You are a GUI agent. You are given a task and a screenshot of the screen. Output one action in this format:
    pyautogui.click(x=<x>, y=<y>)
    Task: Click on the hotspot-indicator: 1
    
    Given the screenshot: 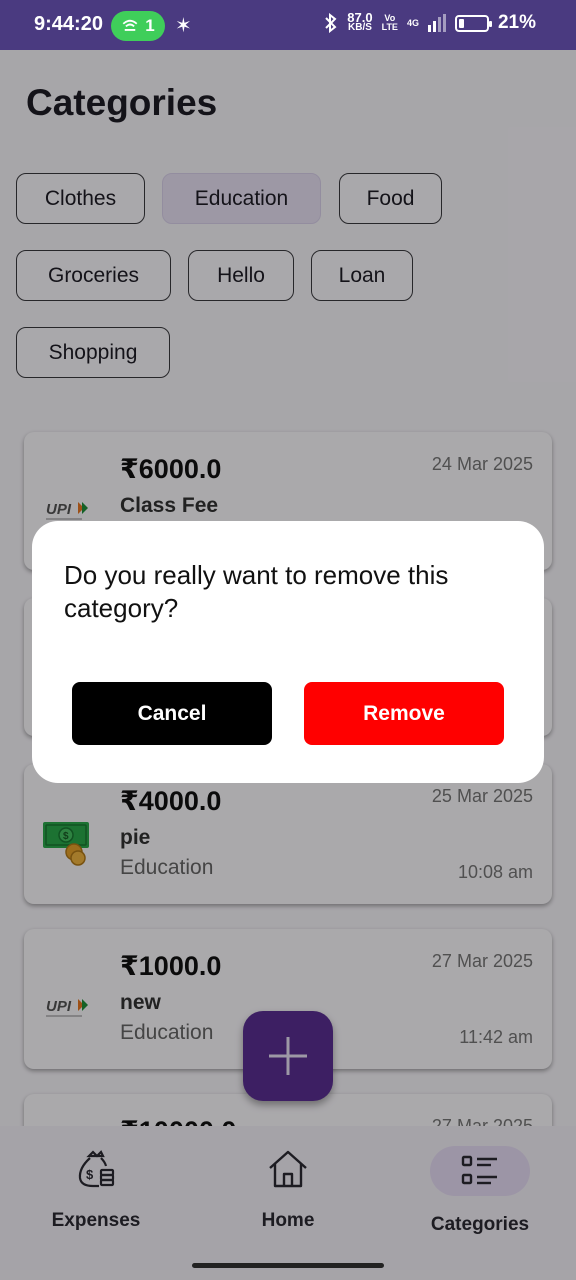 What is the action you would take?
    pyautogui.click(x=138, y=26)
    